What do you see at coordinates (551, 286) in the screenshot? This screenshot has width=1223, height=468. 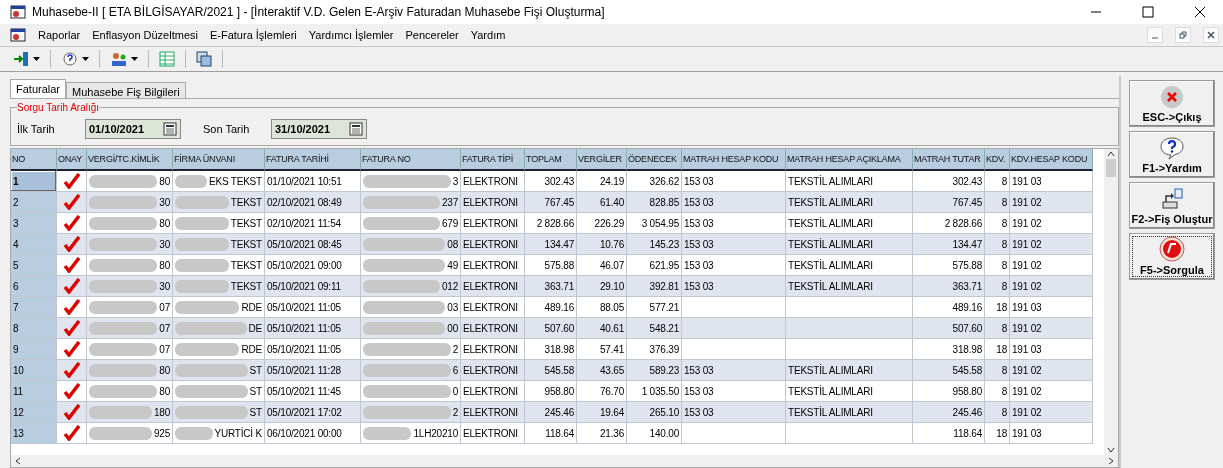 I see `table-cell: 363.71` at bounding box center [551, 286].